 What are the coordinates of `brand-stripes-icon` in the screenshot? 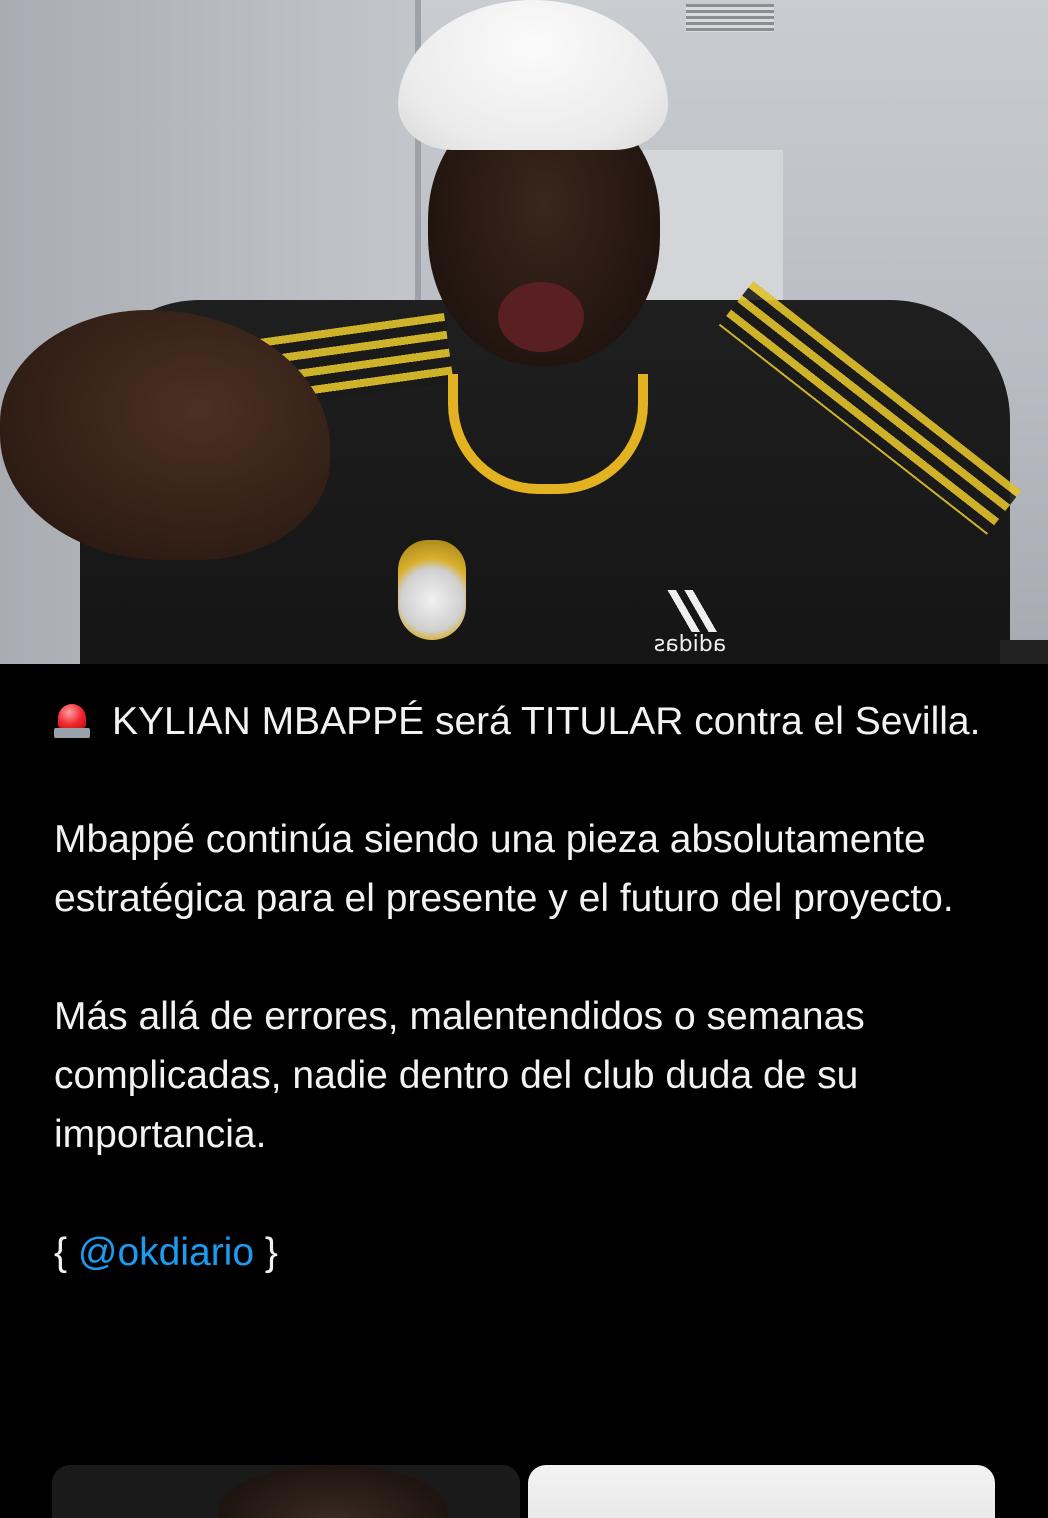 It's located at (688, 611).